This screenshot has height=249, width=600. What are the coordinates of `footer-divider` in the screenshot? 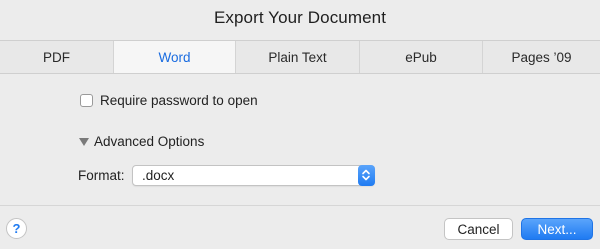 It's located at (300, 205).